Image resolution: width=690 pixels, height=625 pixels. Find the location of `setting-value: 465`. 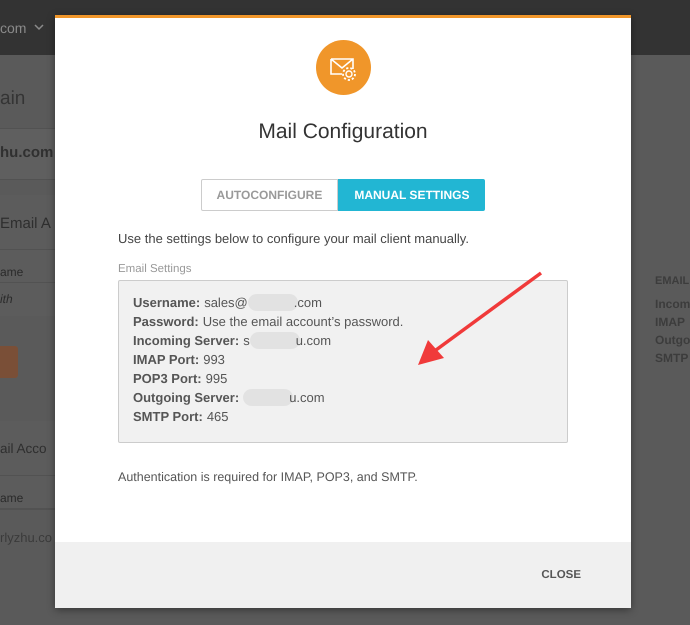

setting-value: 465 is located at coordinates (217, 416).